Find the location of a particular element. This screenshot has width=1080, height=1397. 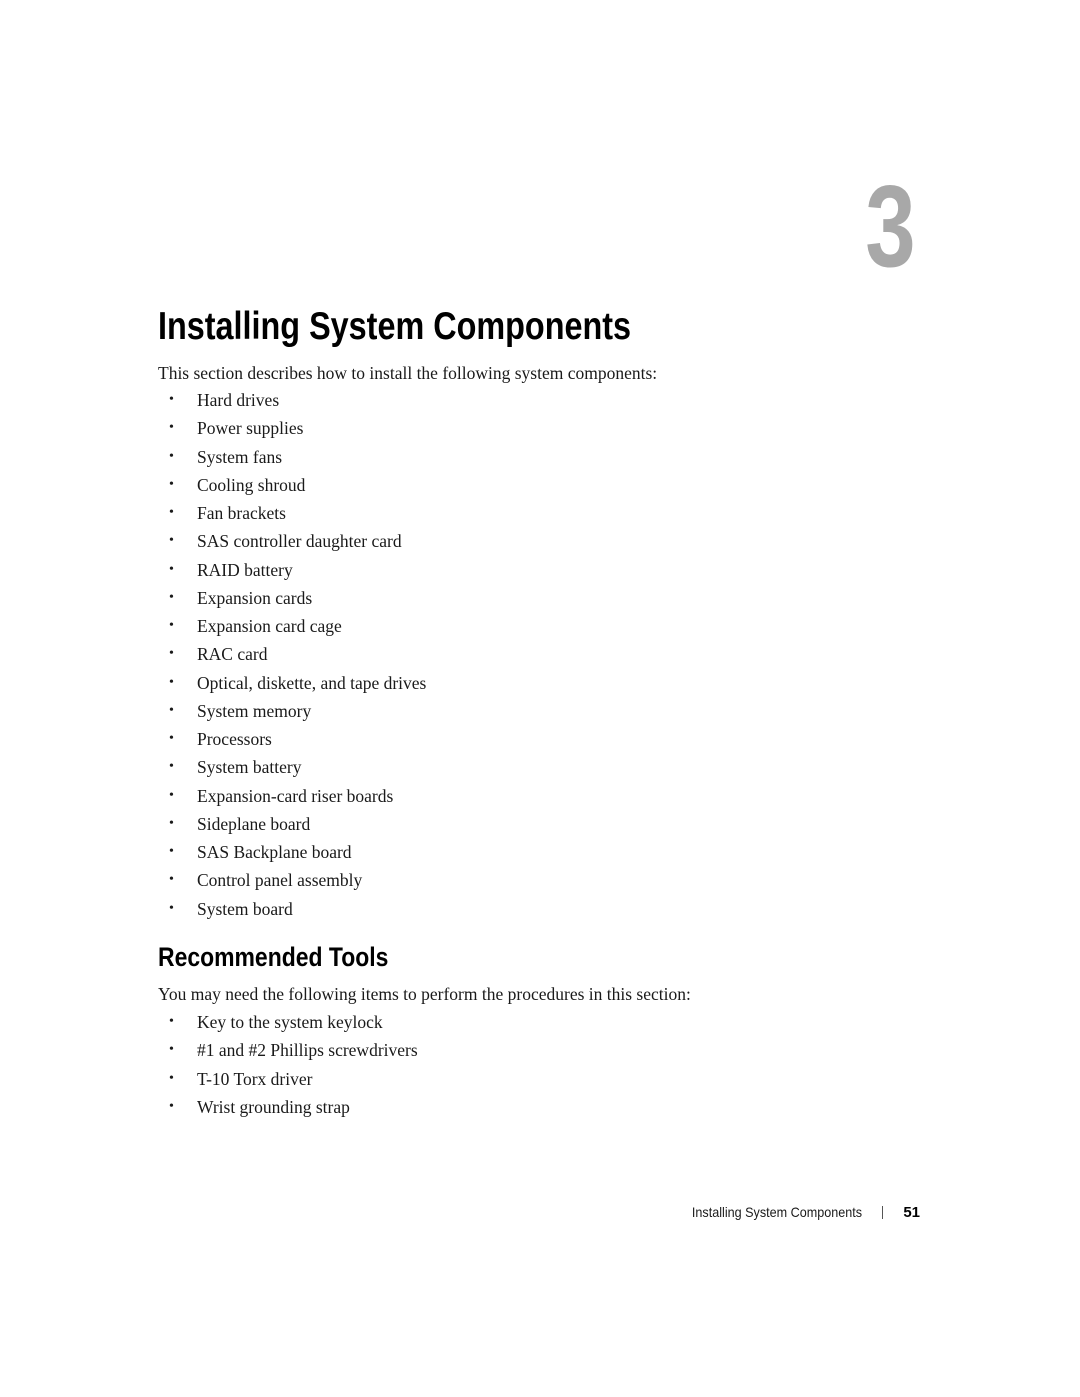

list-item-text: Control panel assembly is located at coordinates (280, 880).